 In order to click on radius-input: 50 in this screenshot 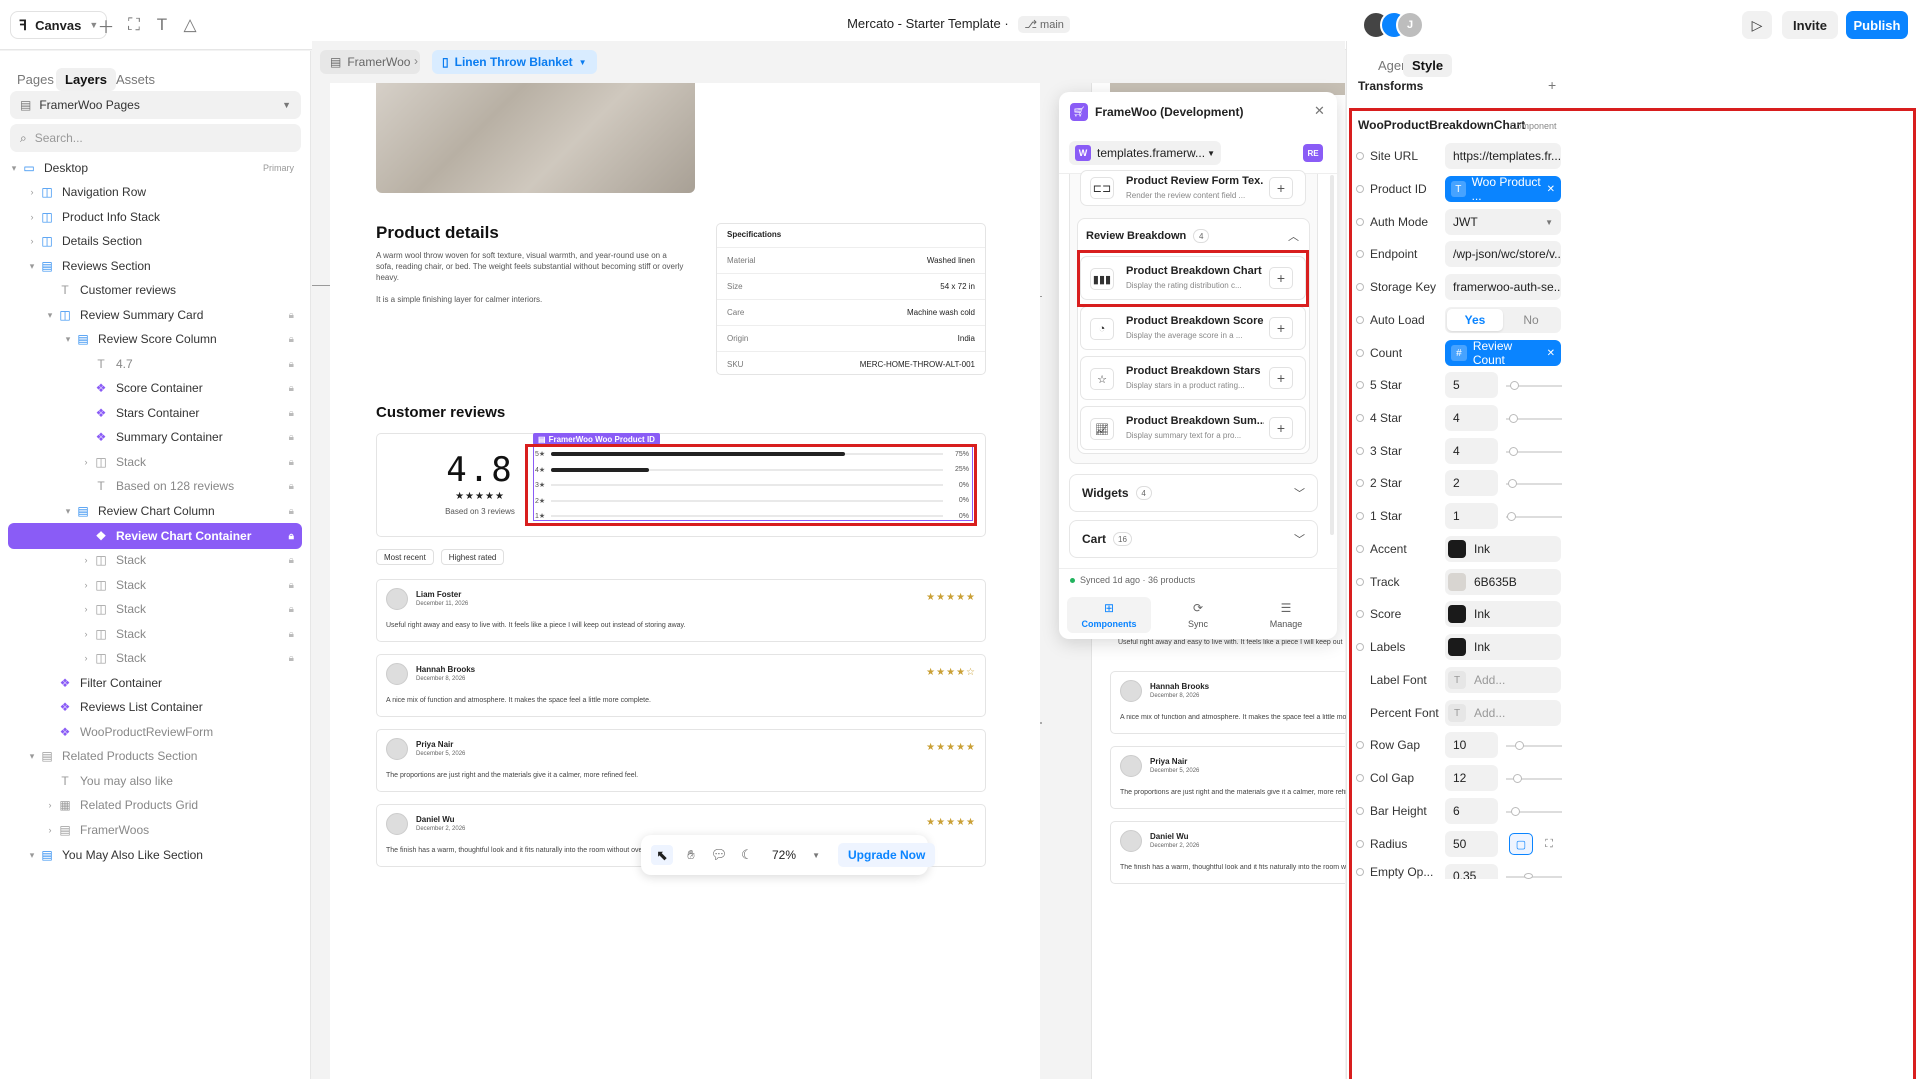, I will do `click(1471, 844)`.